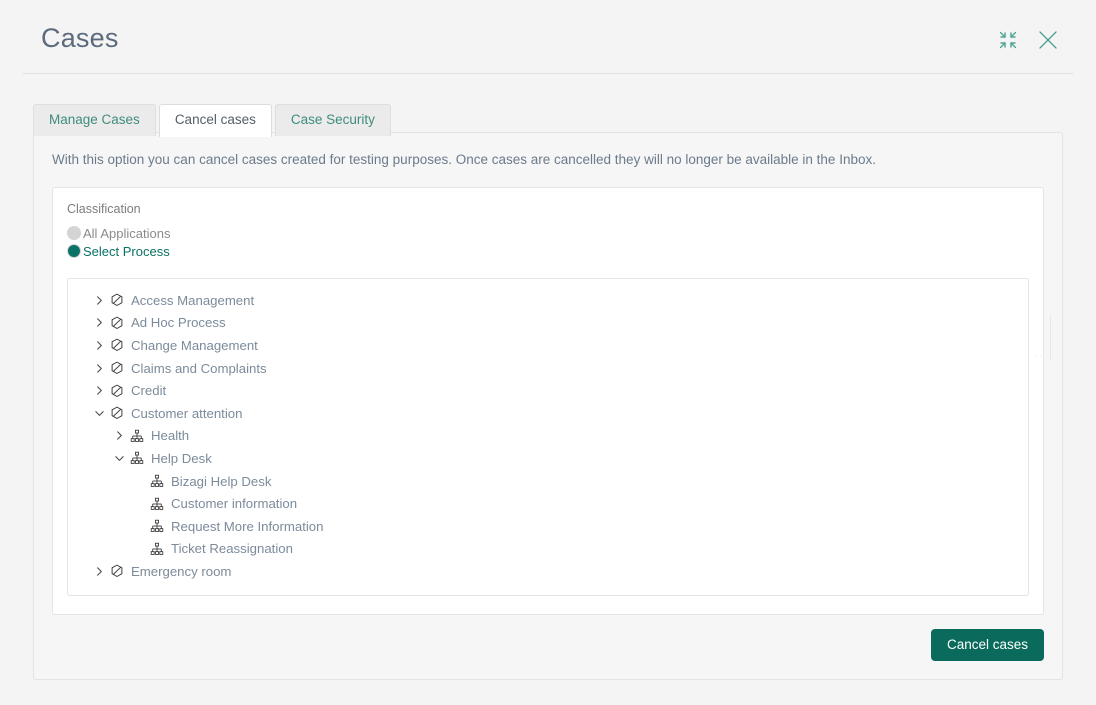  Describe the element at coordinates (126, 251) in the screenshot. I see `radio-select-process-label: Select Process` at that location.